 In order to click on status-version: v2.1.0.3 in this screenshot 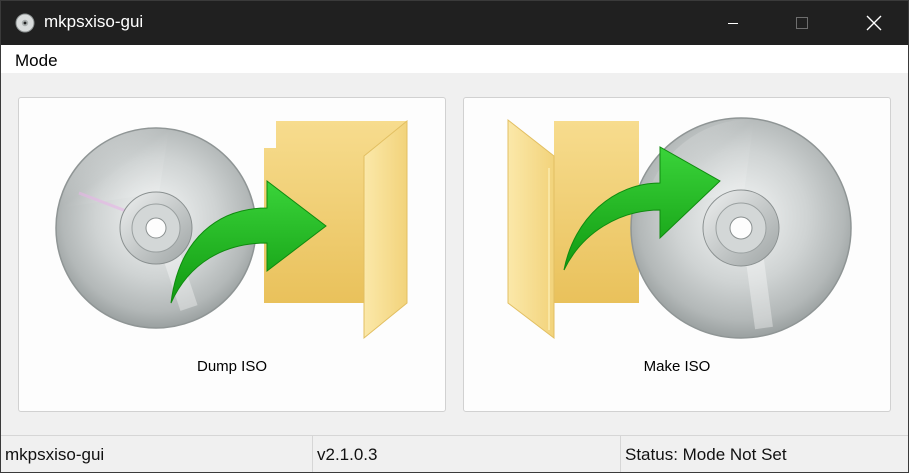, I will do `click(465, 454)`.